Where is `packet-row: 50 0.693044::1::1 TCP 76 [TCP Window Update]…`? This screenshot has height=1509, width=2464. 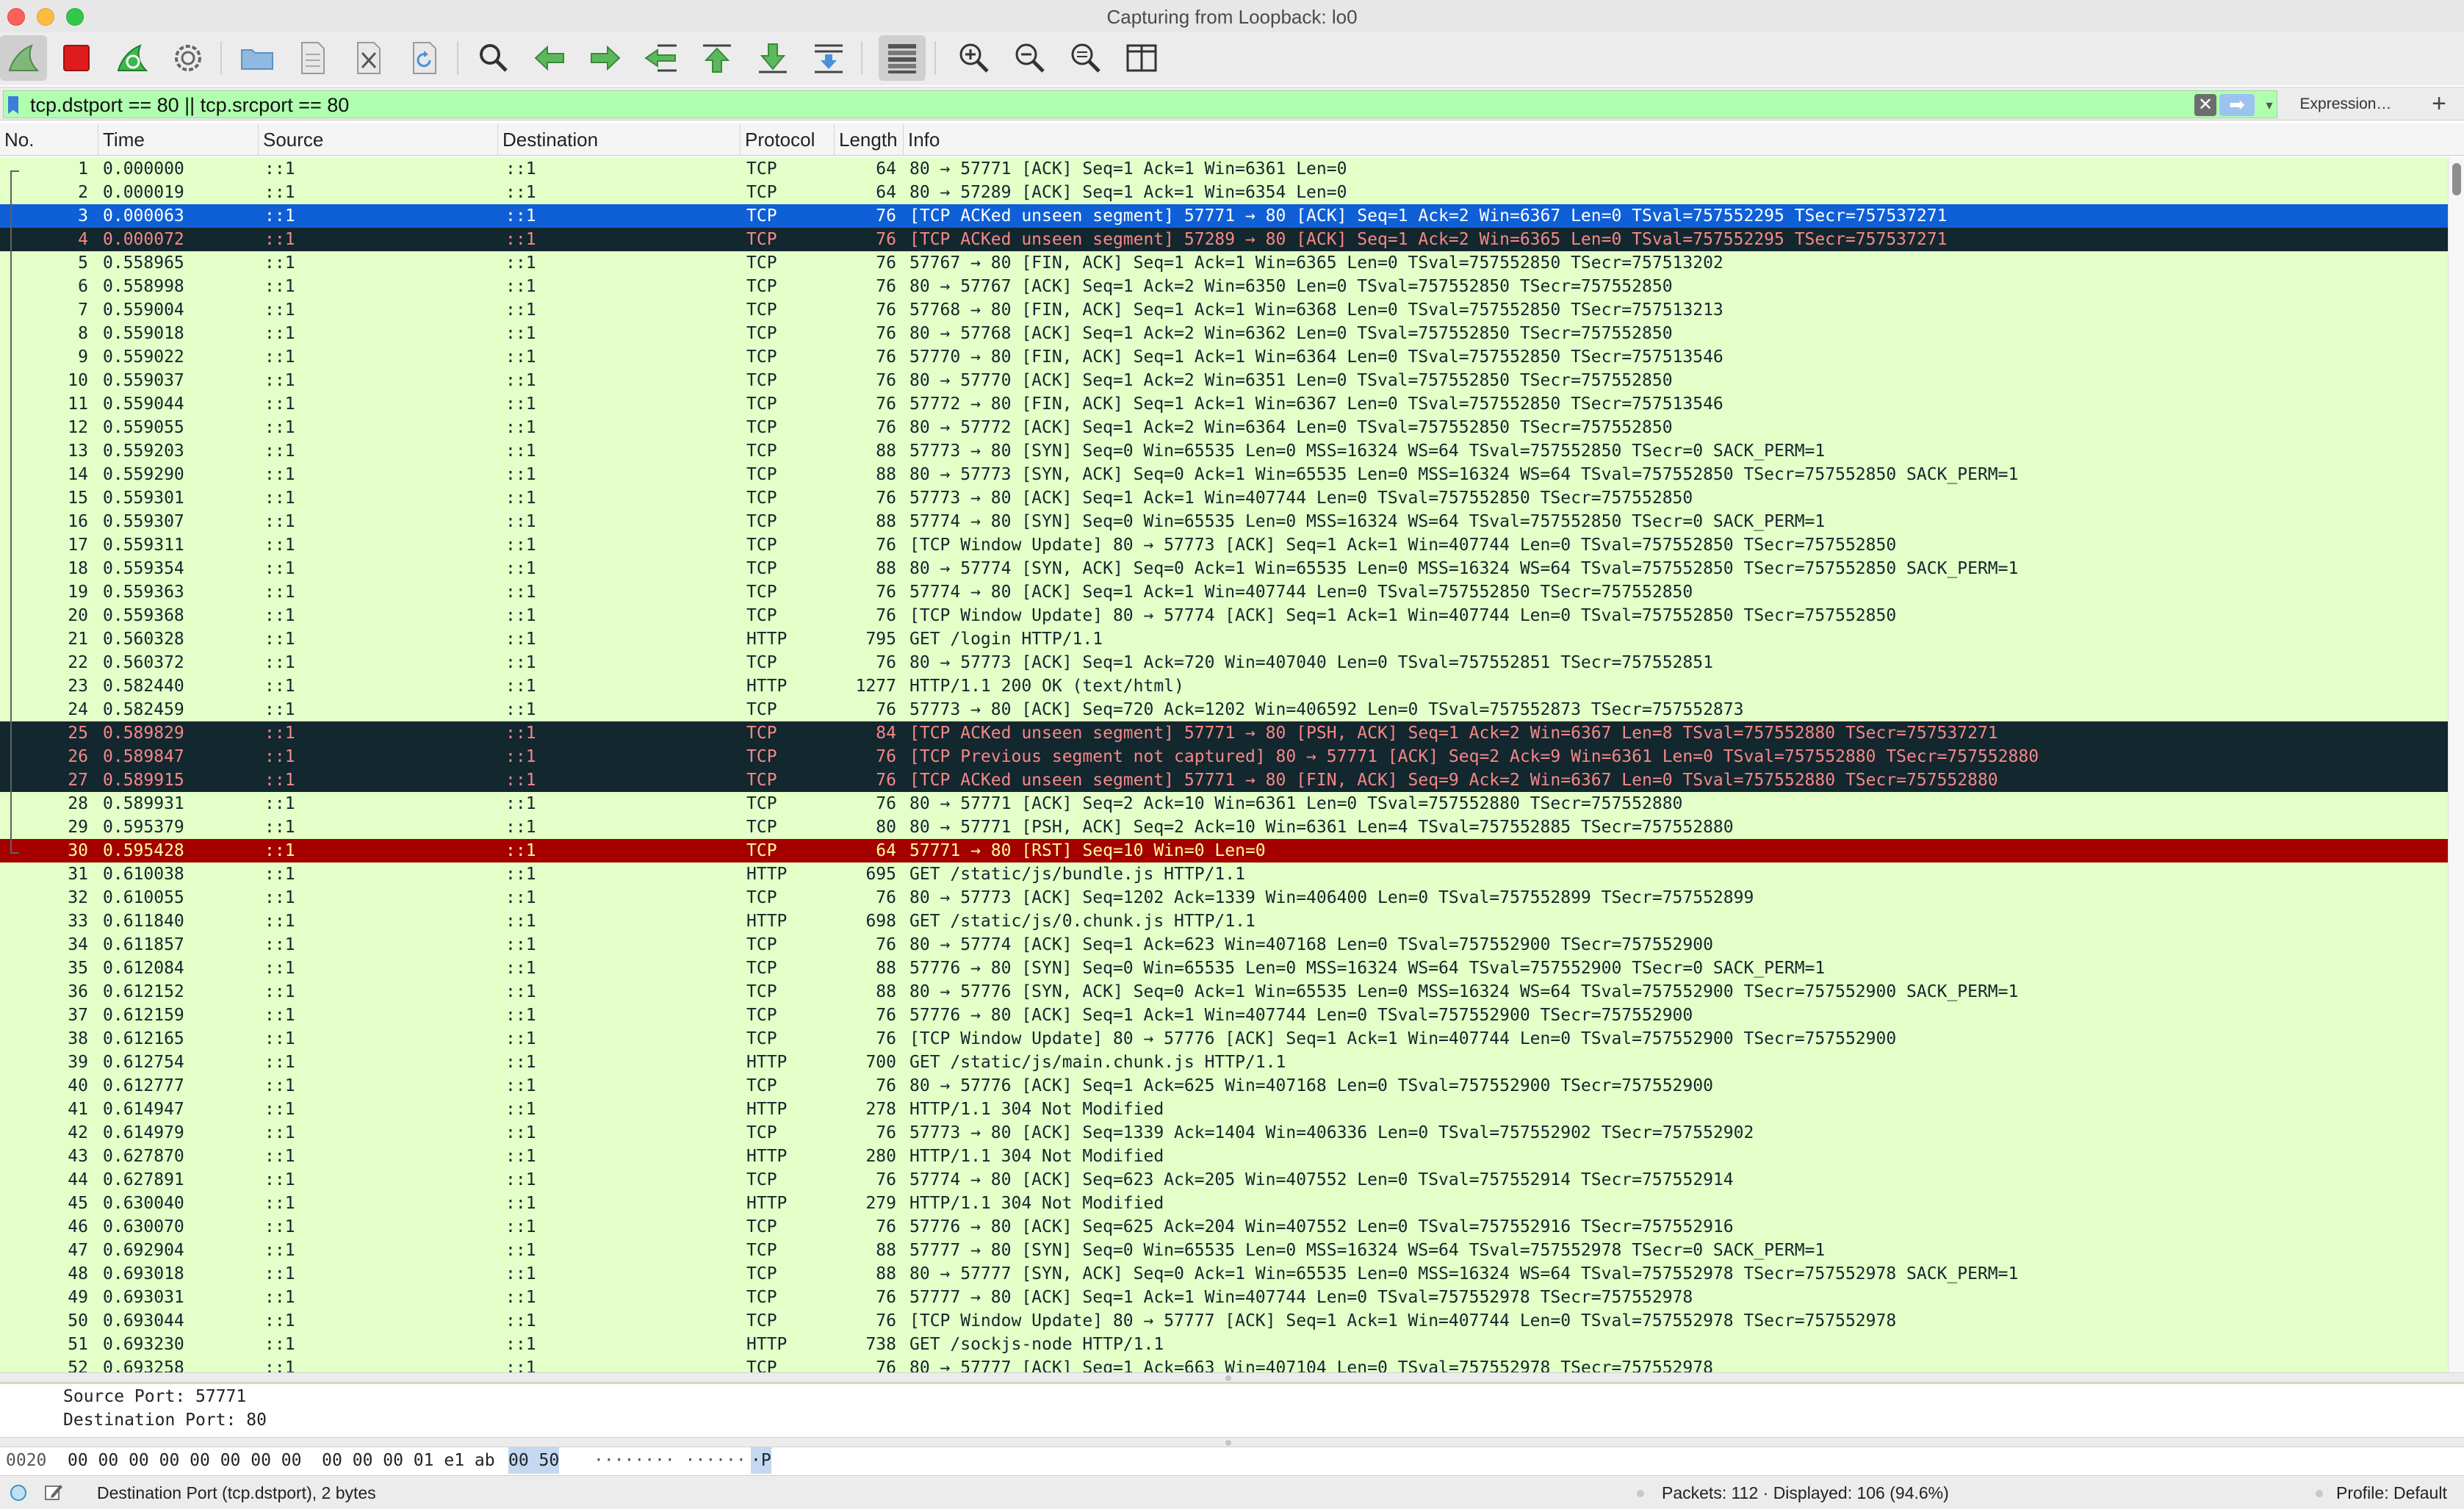
packet-row: 50 0.693044::1::1 TCP 76 [TCP Window Update]… is located at coordinates (1224, 1321).